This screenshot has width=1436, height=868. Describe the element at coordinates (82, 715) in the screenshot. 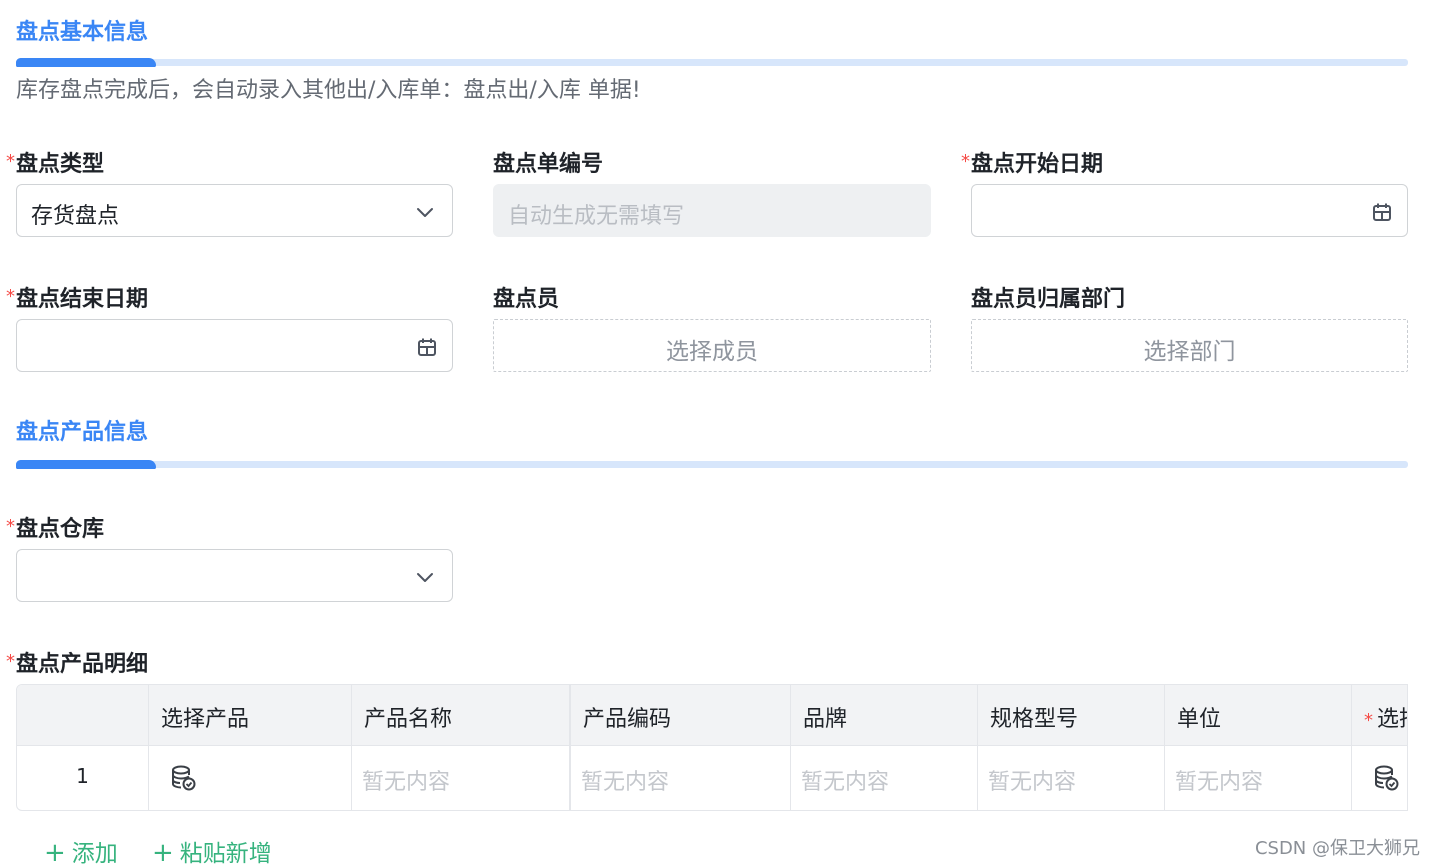

I see `col-header-index` at that location.